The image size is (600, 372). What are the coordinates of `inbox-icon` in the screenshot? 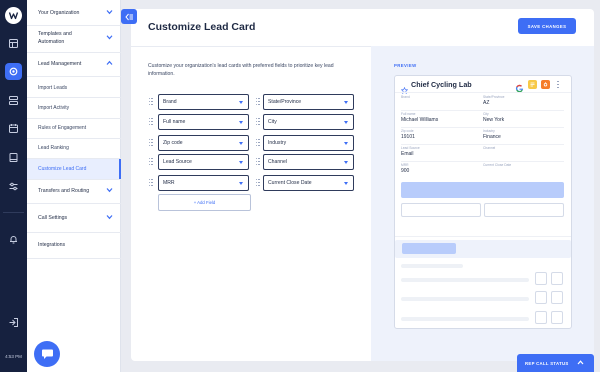 It's located at (13, 43).